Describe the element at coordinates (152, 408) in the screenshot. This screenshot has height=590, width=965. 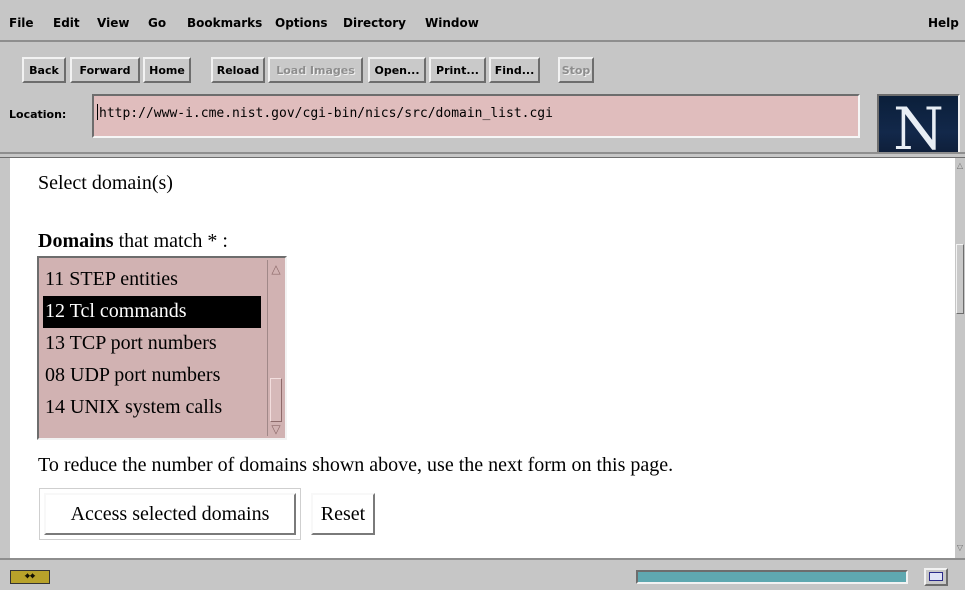
I see `domain-option: 14 UNIX system calls` at that location.